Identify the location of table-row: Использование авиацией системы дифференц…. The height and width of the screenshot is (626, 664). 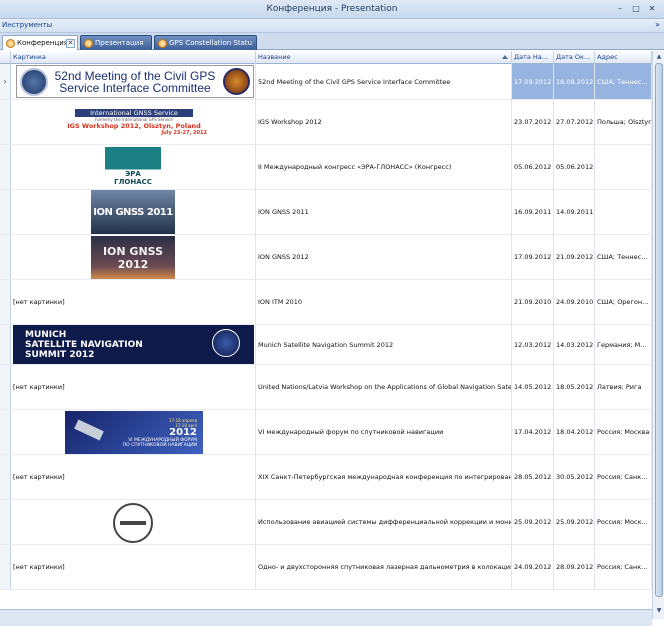
(326, 522).